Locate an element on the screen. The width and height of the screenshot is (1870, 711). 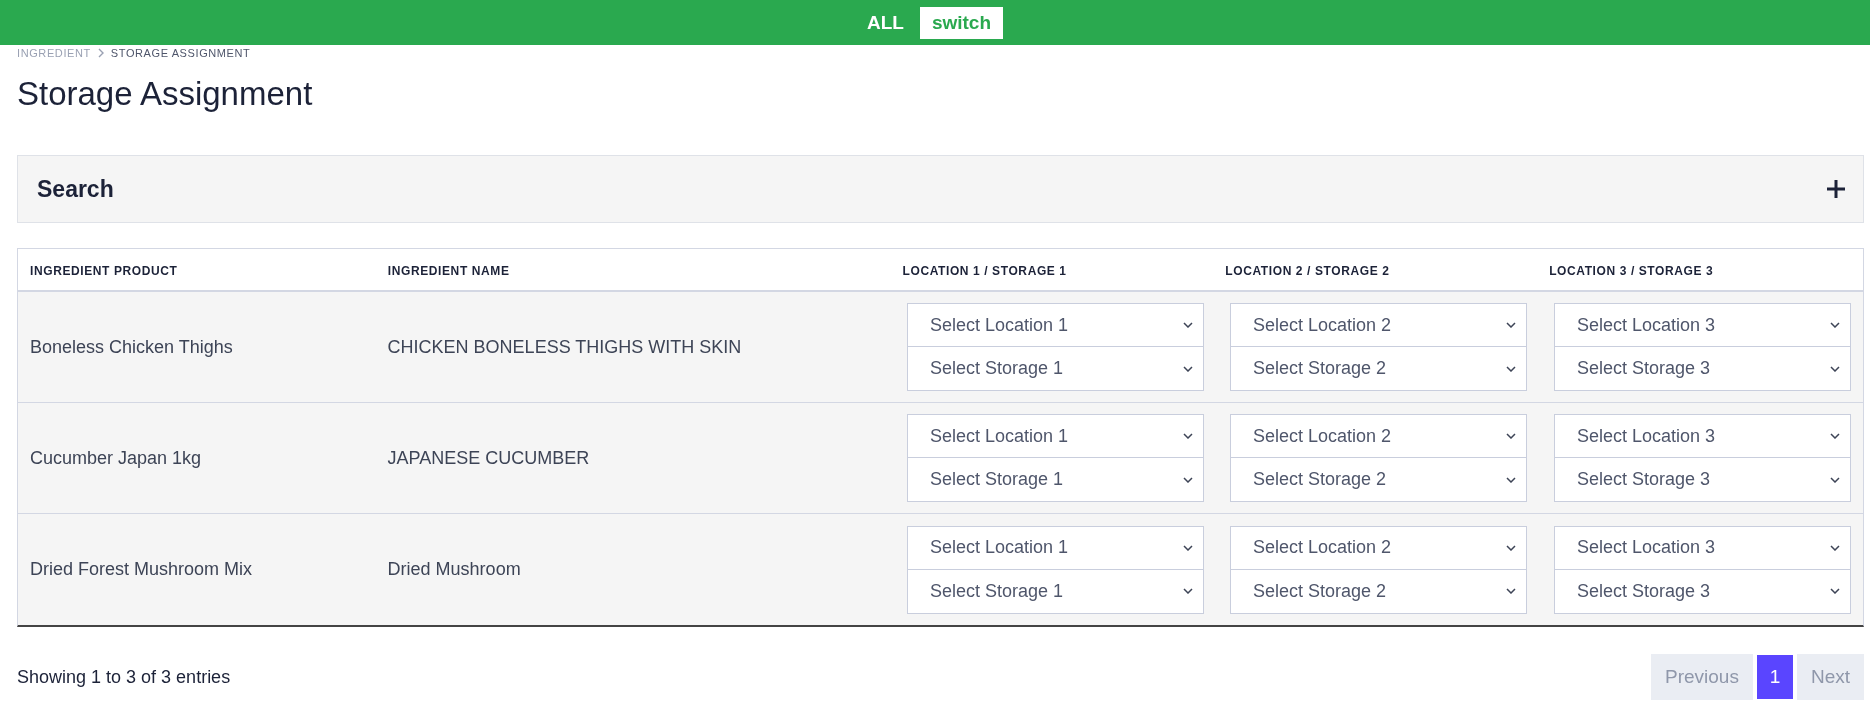
page-title: Storage Assignment is located at coordinates (165, 94).